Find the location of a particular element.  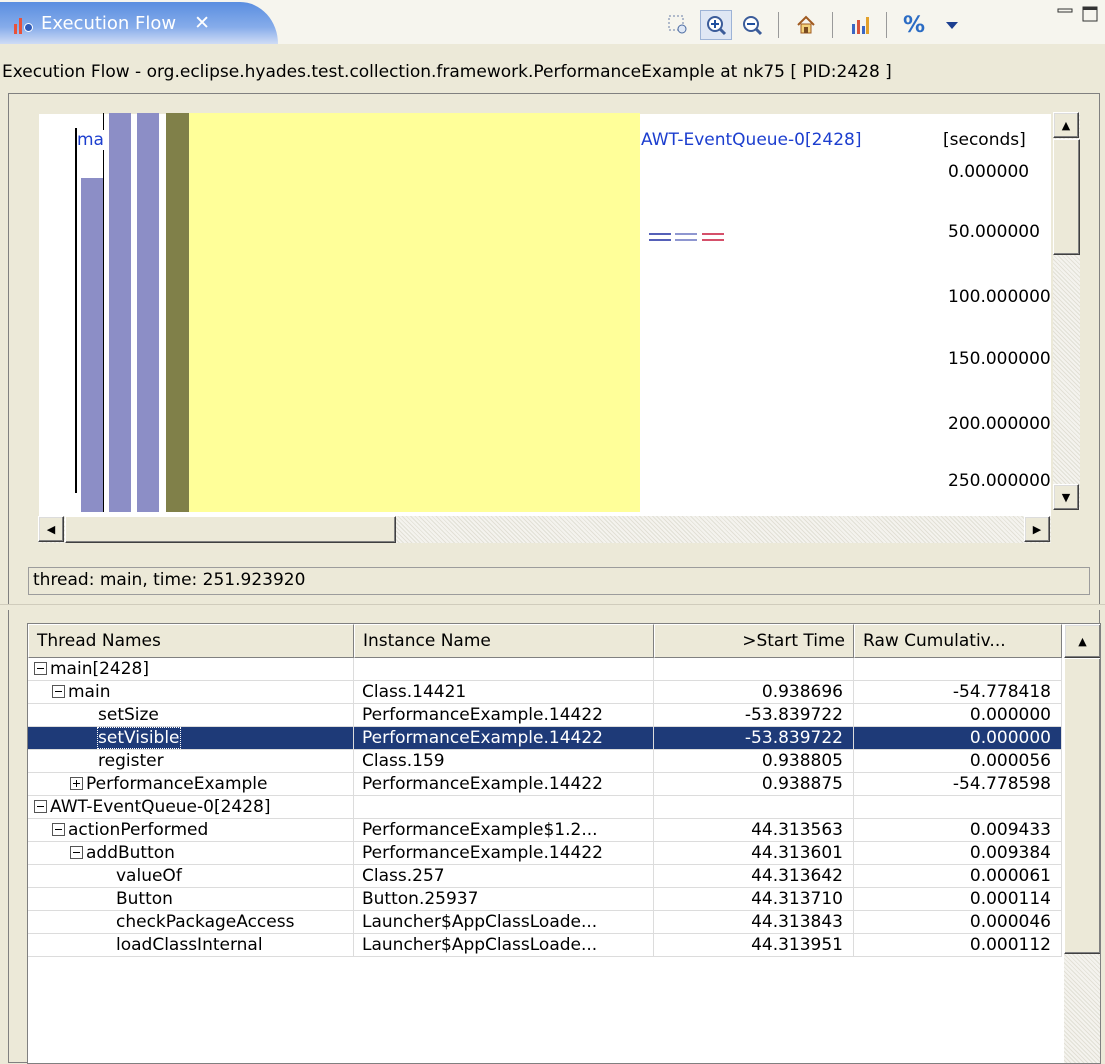

cell-raw-cumulative: 0.000046 is located at coordinates (958, 922).